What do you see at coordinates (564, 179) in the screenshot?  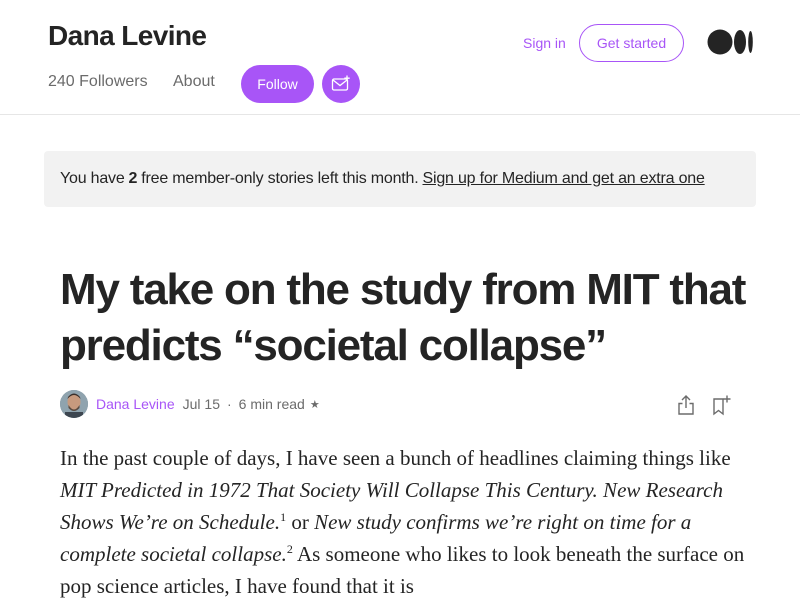 I see `signup-extra-story-link: Sign up for Medium and get an extra one` at bounding box center [564, 179].